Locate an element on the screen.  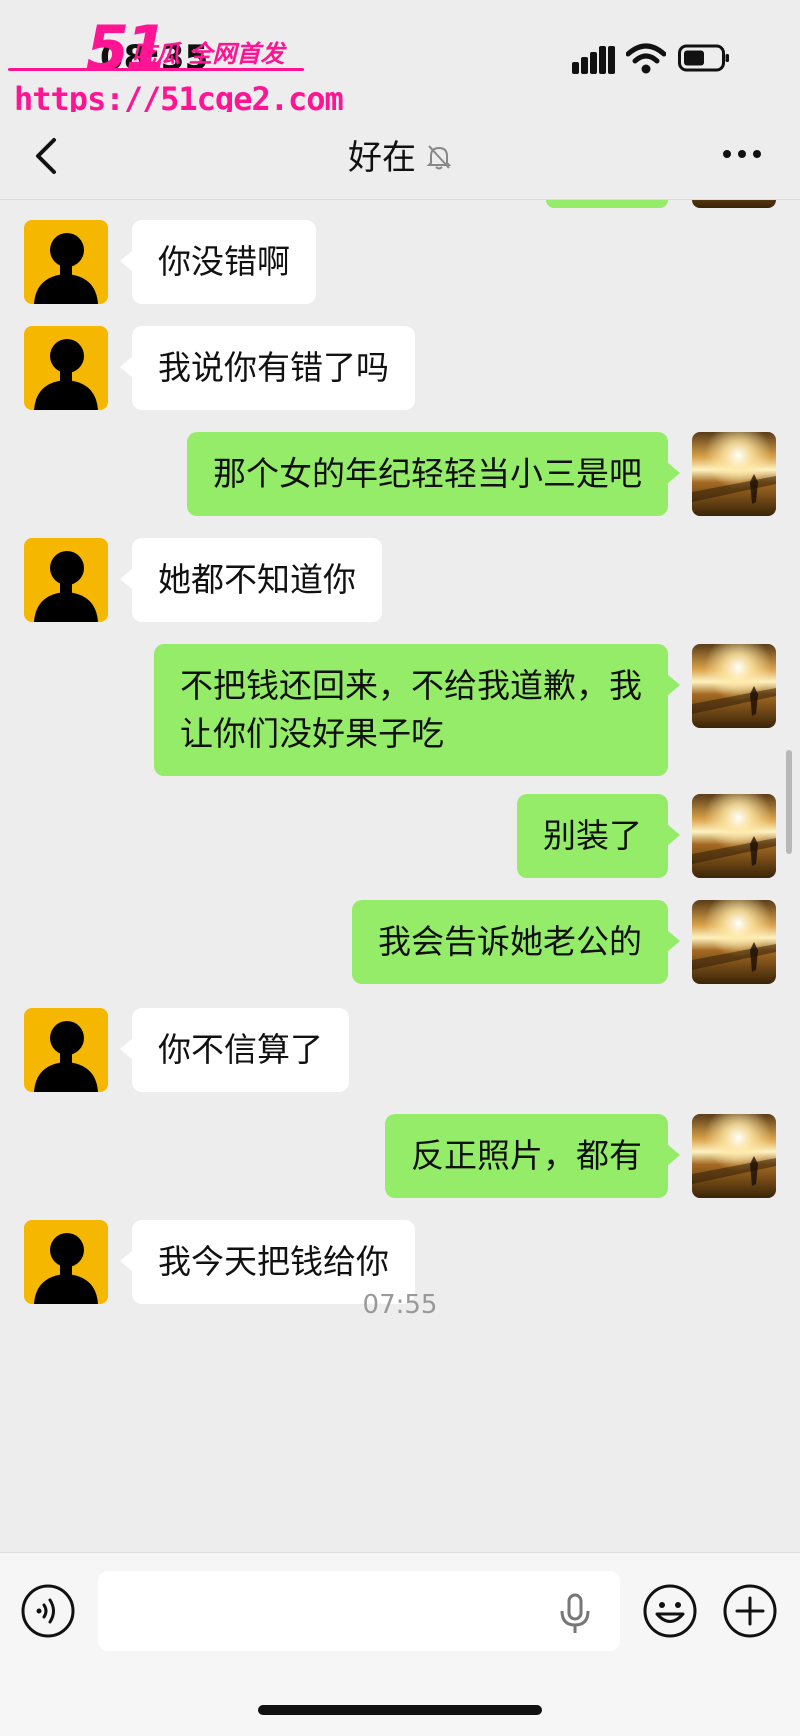
input-bar is located at coordinates (400, 1644).